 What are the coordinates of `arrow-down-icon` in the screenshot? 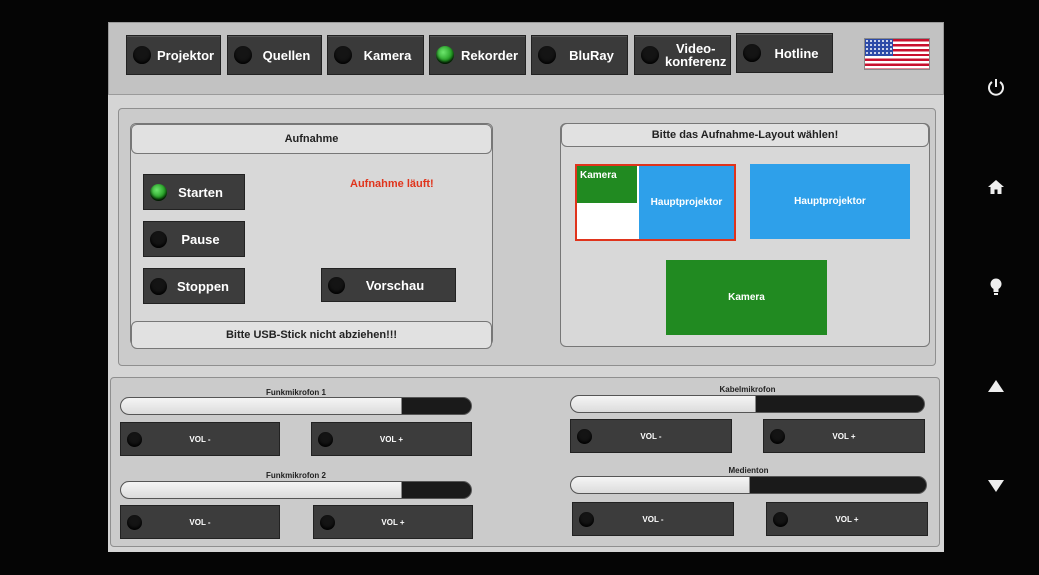 It's located at (996, 486).